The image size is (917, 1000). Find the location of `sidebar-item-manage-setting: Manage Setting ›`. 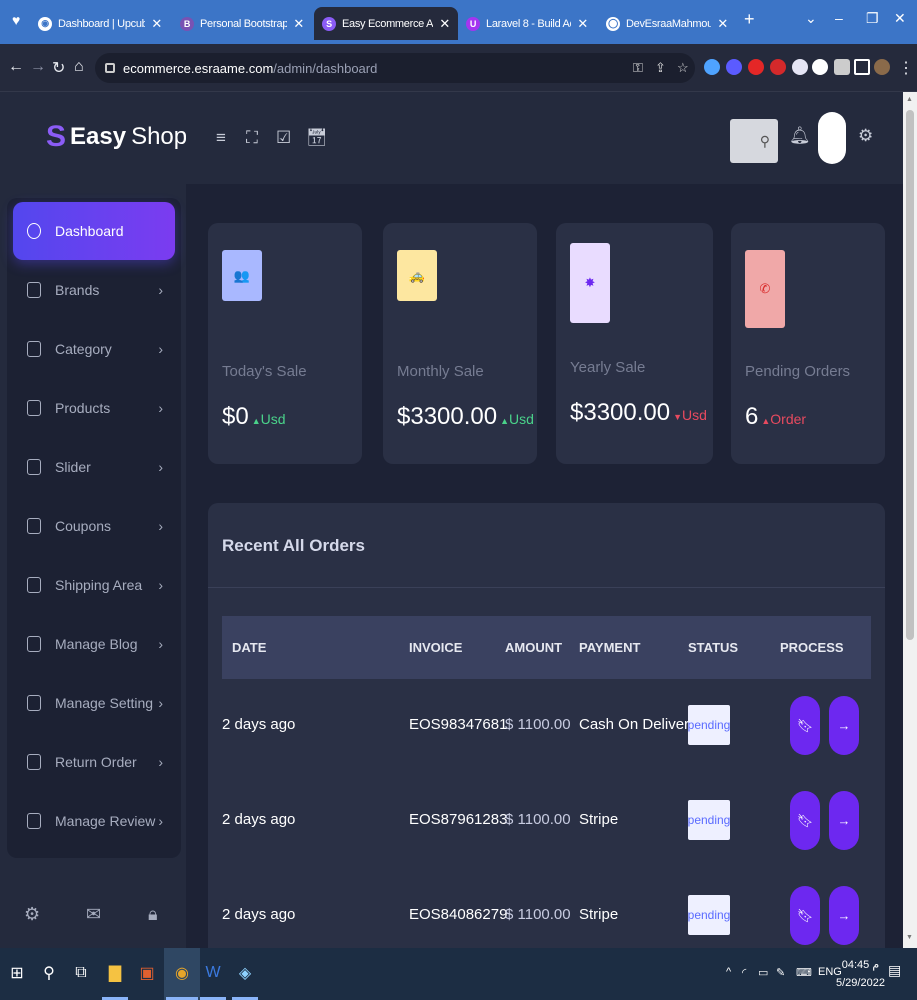

sidebar-item-manage-setting: Manage Setting › is located at coordinates (94, 703).